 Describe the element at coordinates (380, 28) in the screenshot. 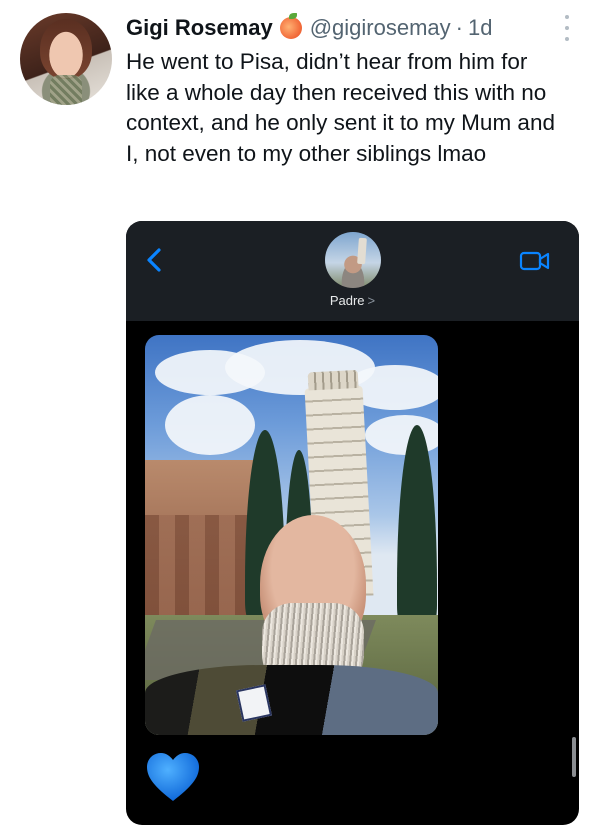

I see `user-handle: @gigirosemay` at that location.